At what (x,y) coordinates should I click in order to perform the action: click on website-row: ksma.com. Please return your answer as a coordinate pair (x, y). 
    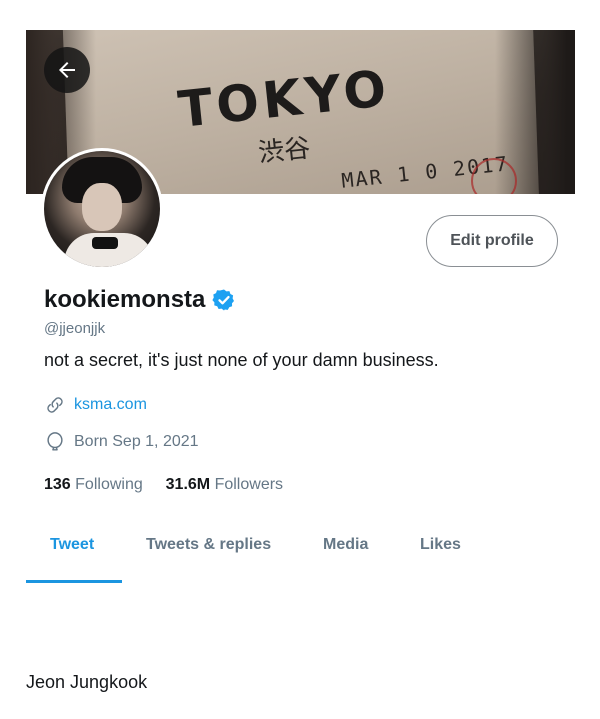
    Looking at the image, I should click on (95, 405).